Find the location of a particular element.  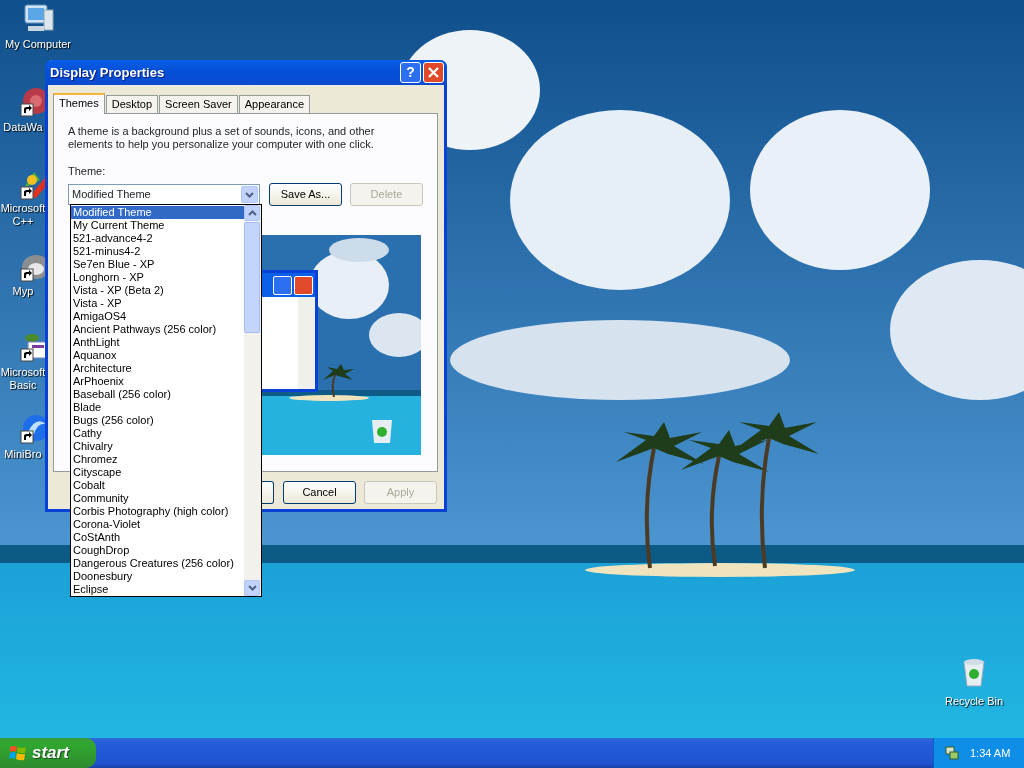

start-button: start is located at coordinates (48, 753).